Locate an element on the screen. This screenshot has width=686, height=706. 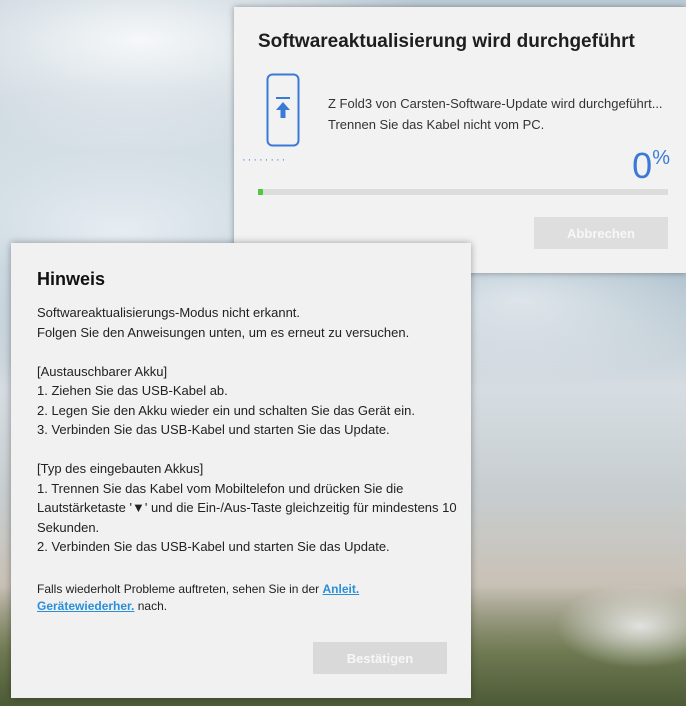
progress-percent-value: 0 is located at coordinates (642, 165).